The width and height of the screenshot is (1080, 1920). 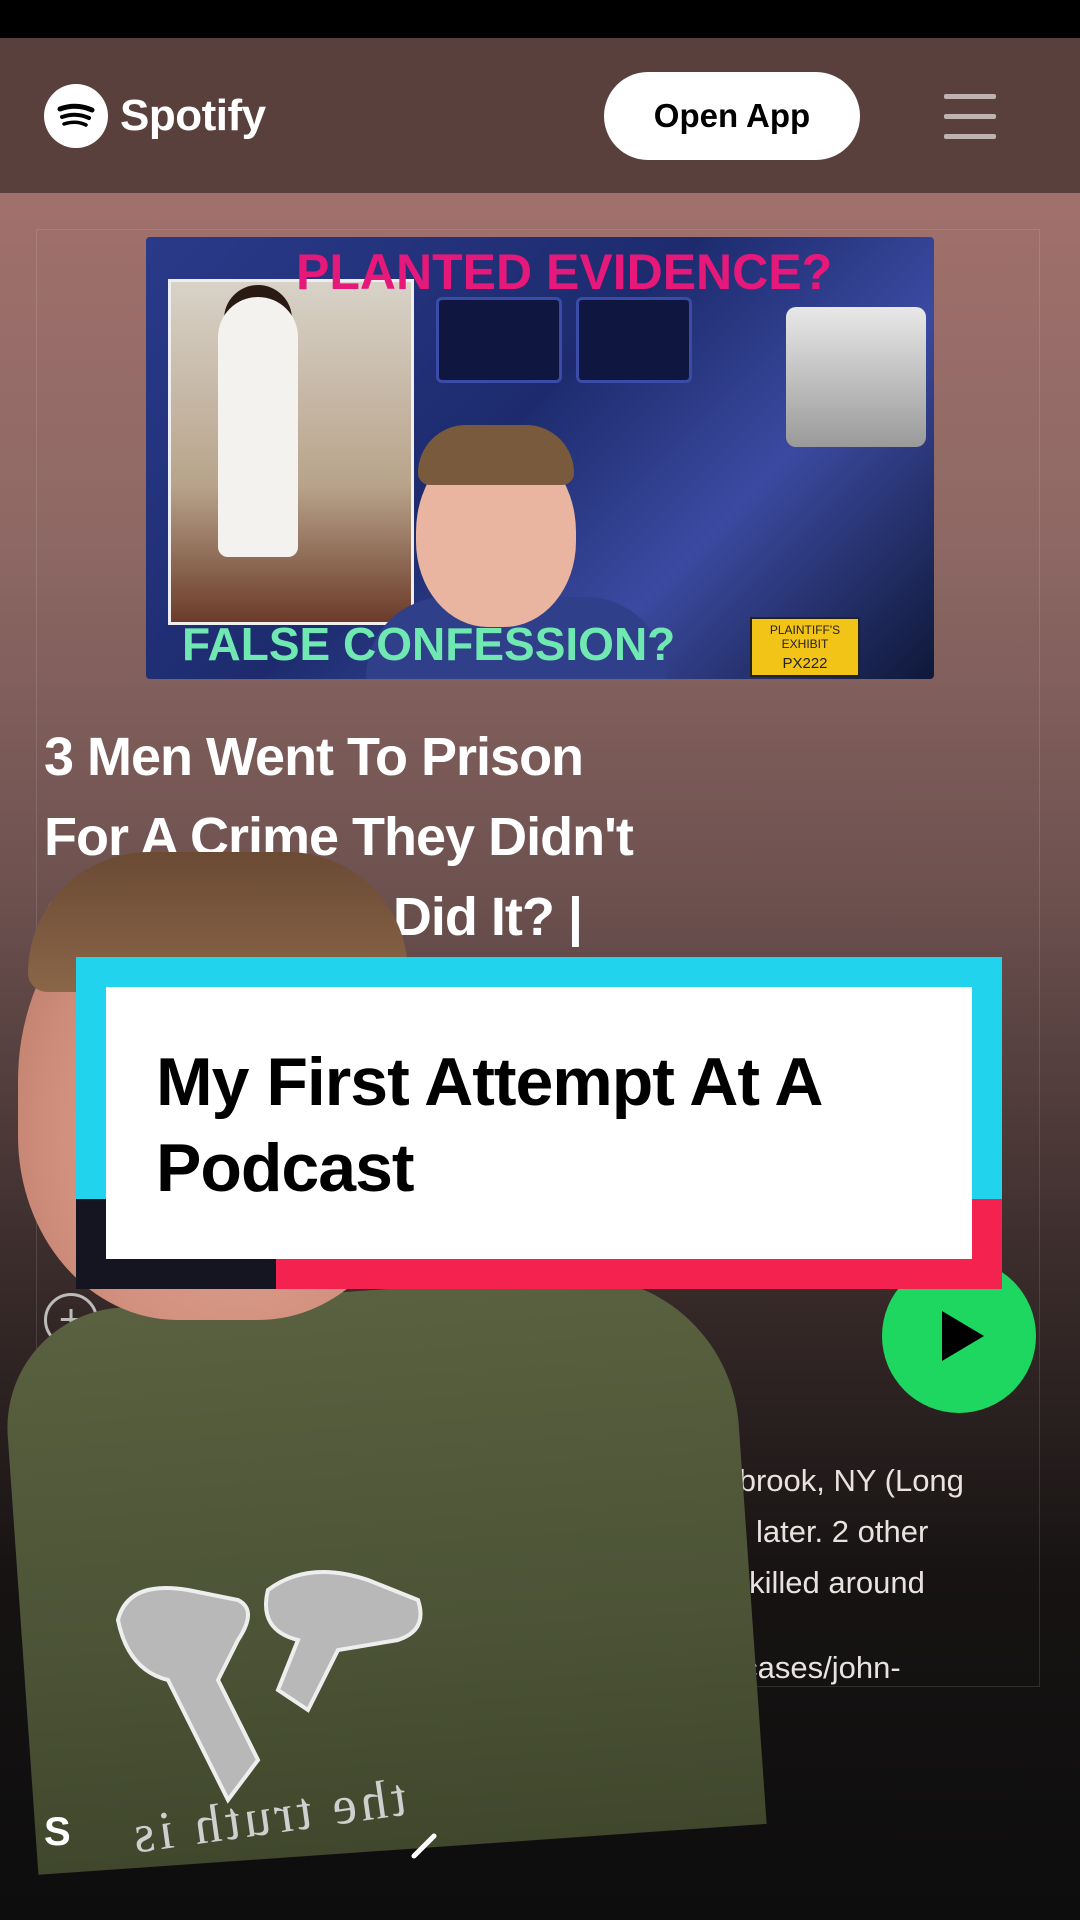 I want to click on exhibit-code: PX222, so click(x=805, y=663).